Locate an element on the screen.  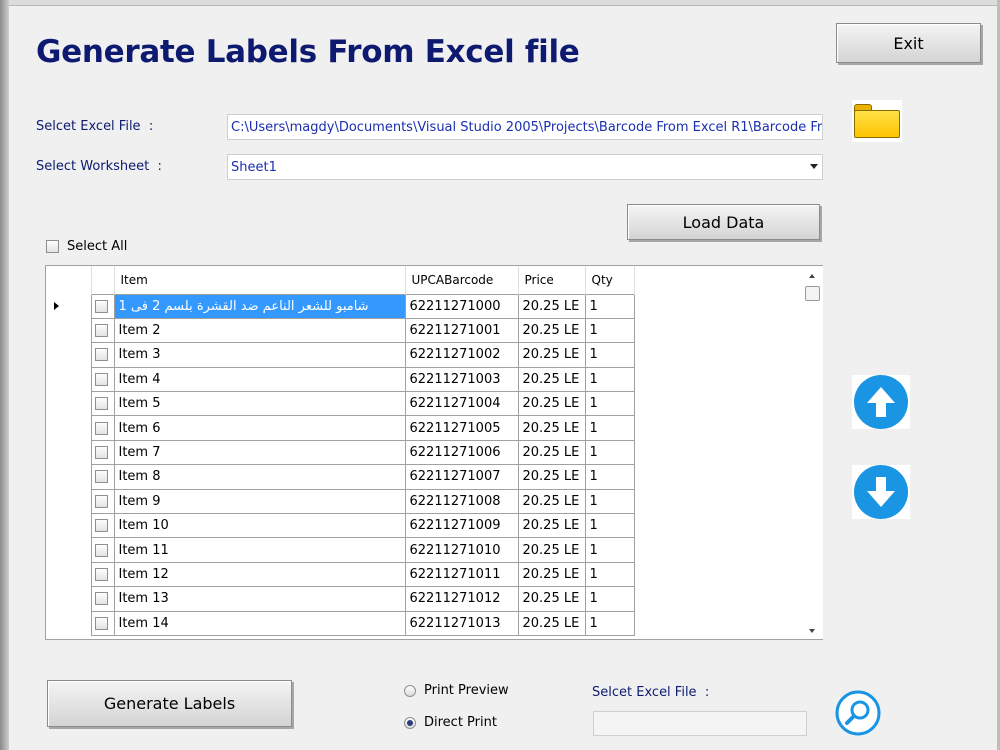
cell-upcabarcode: 62211271010 is located at coordinates (461, 550).